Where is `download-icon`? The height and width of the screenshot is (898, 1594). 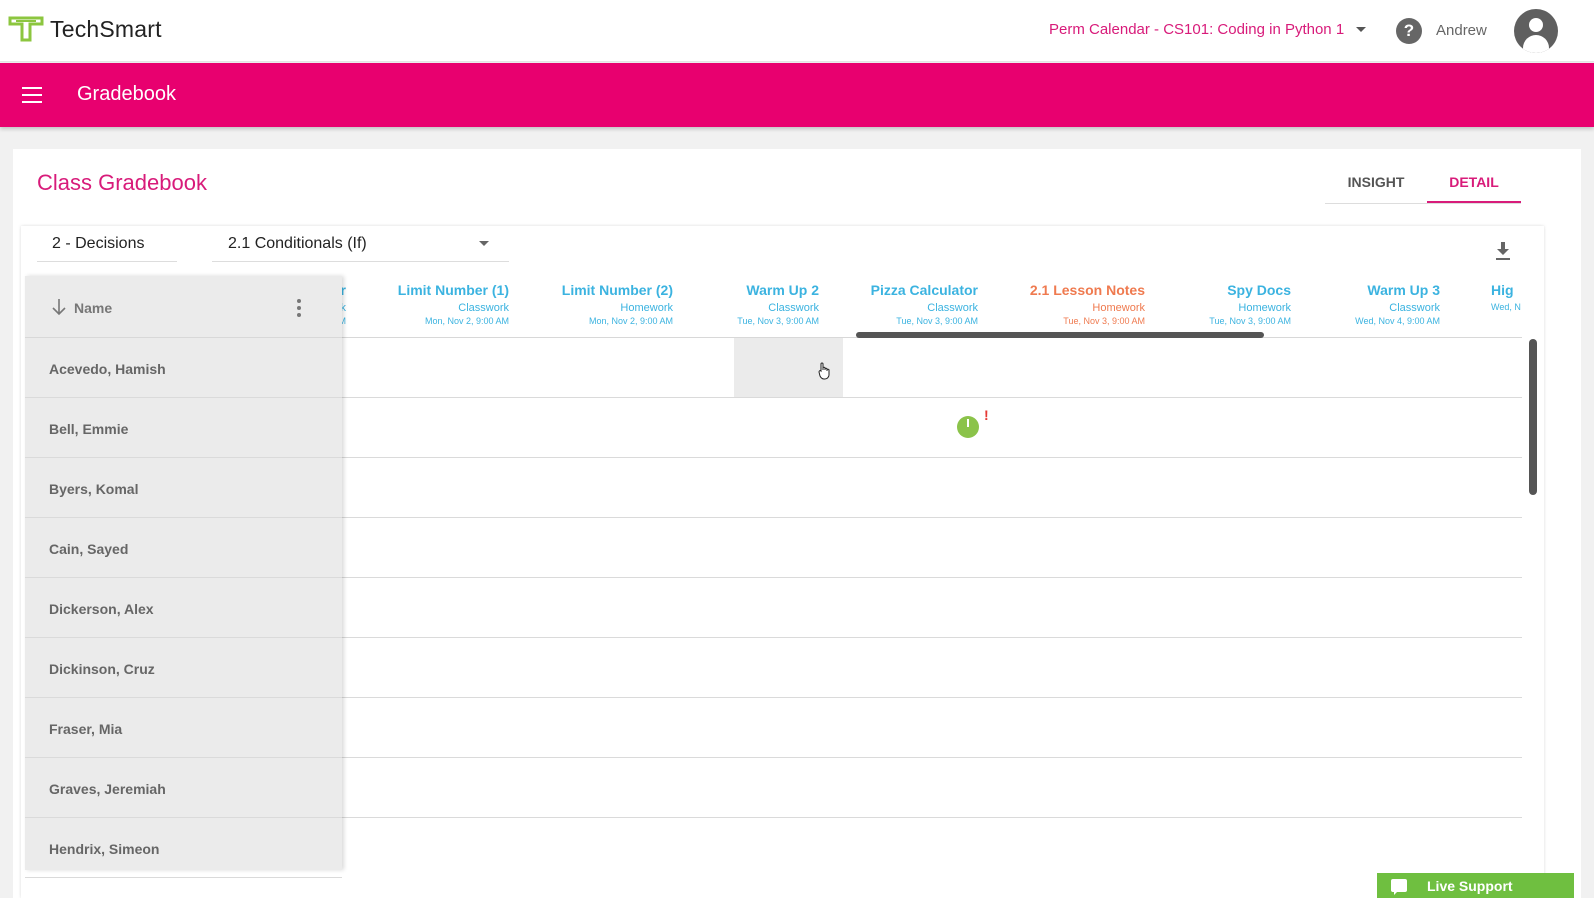 download-icon is located at coordinates (1503, 251).